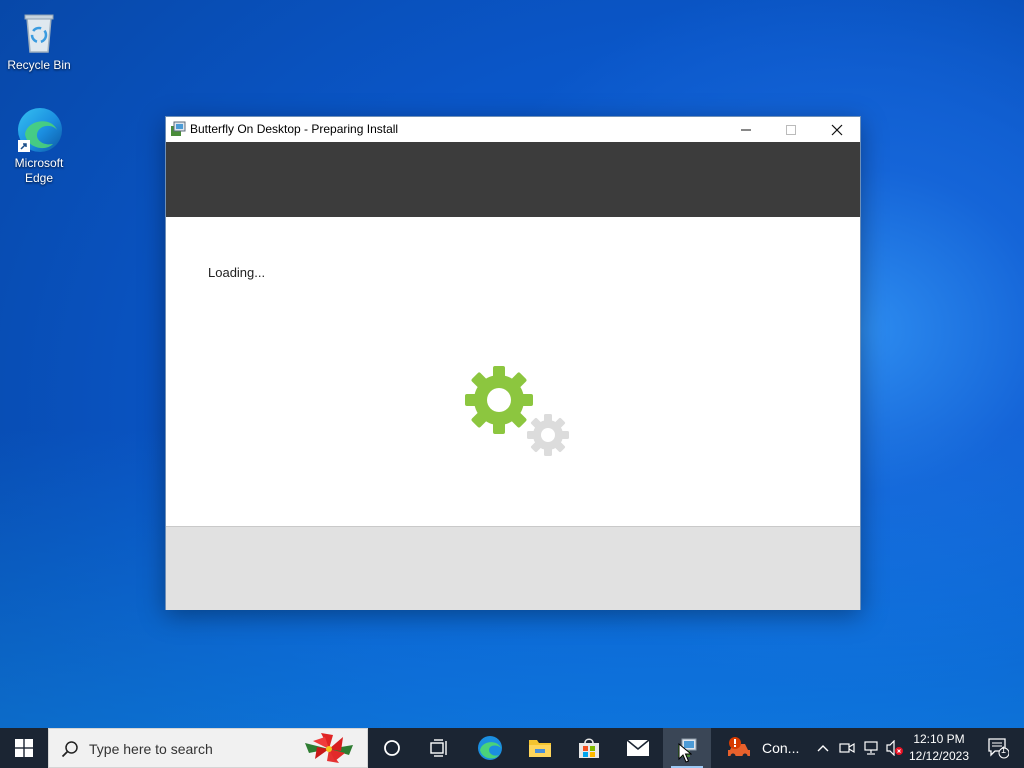  I want to click on mouse-cursor-icon, so click(685, 753).